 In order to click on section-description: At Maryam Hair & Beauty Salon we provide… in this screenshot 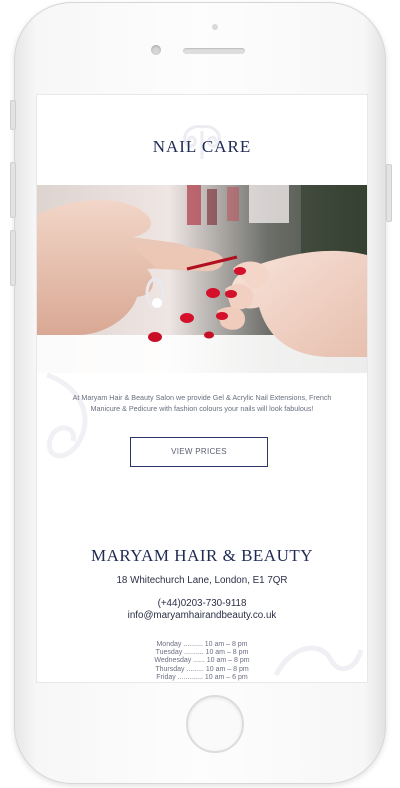, I will do `click(202, 403)`.